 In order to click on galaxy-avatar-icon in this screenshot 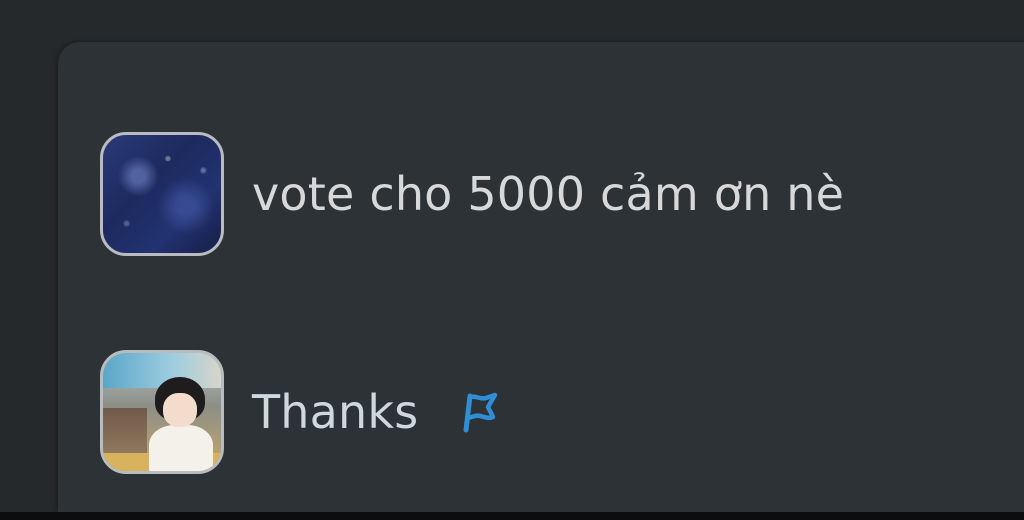, I will do `click(162, 194)`.